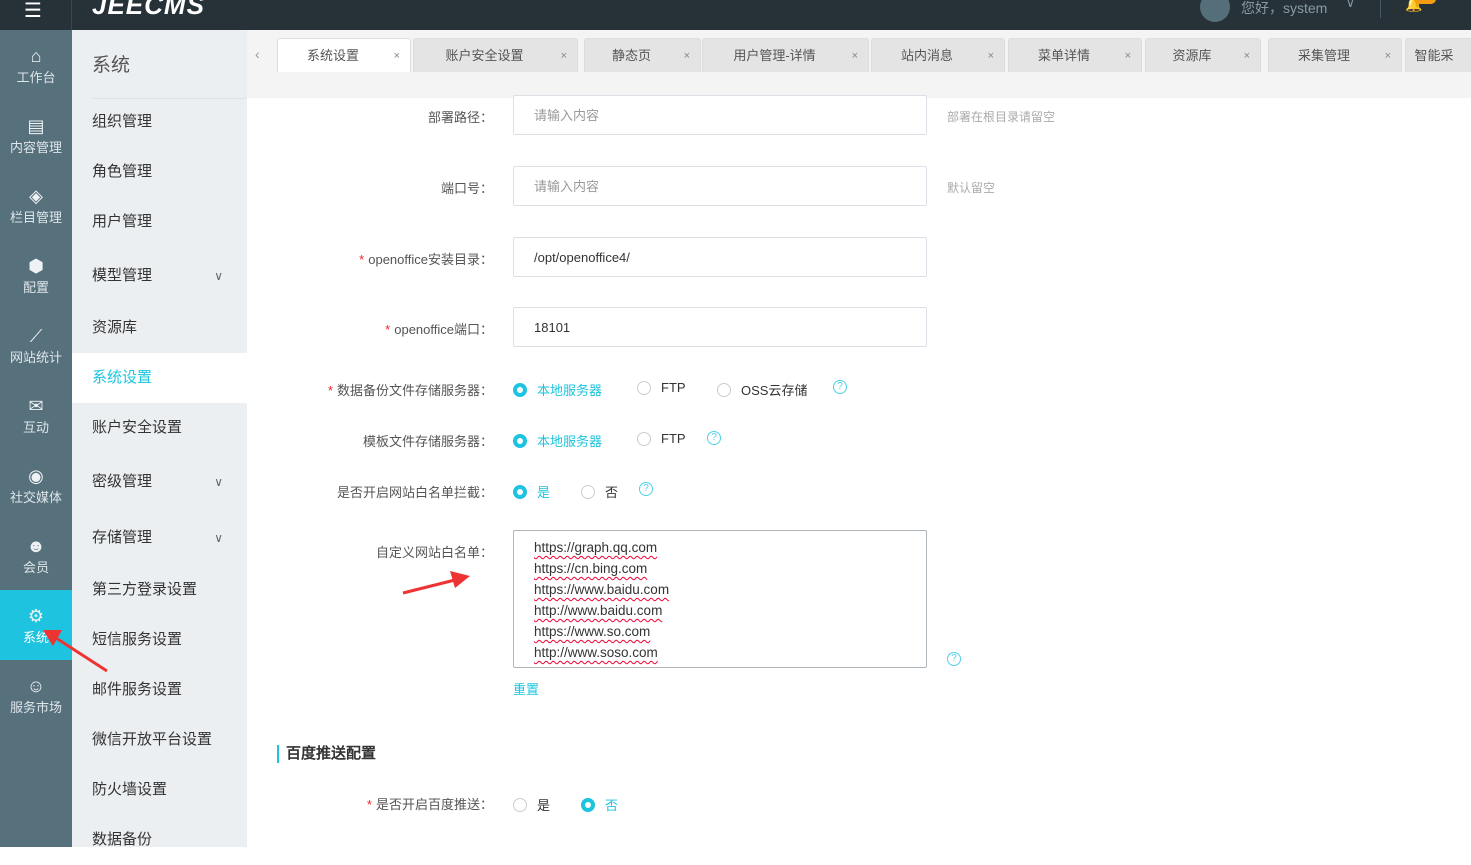 The width and height of the screenshot is (1471, 865). What do you see at coordinates (612, 805) in the screenshot?
I see `radio-label: 否` at bounding box center [612, 805].